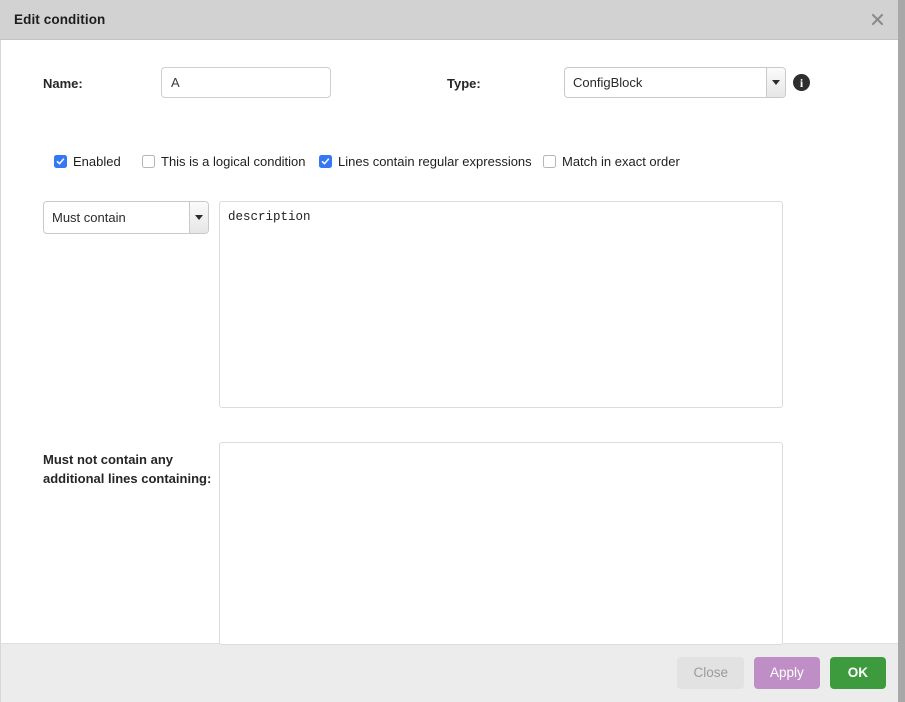 Image resolution: width=905 pixels, height=702 pixels. What do you see at coordinates (608, 82) in the screenshot?
I see `type-select-value: ConfigBlock` at bounding box center [608, 82].